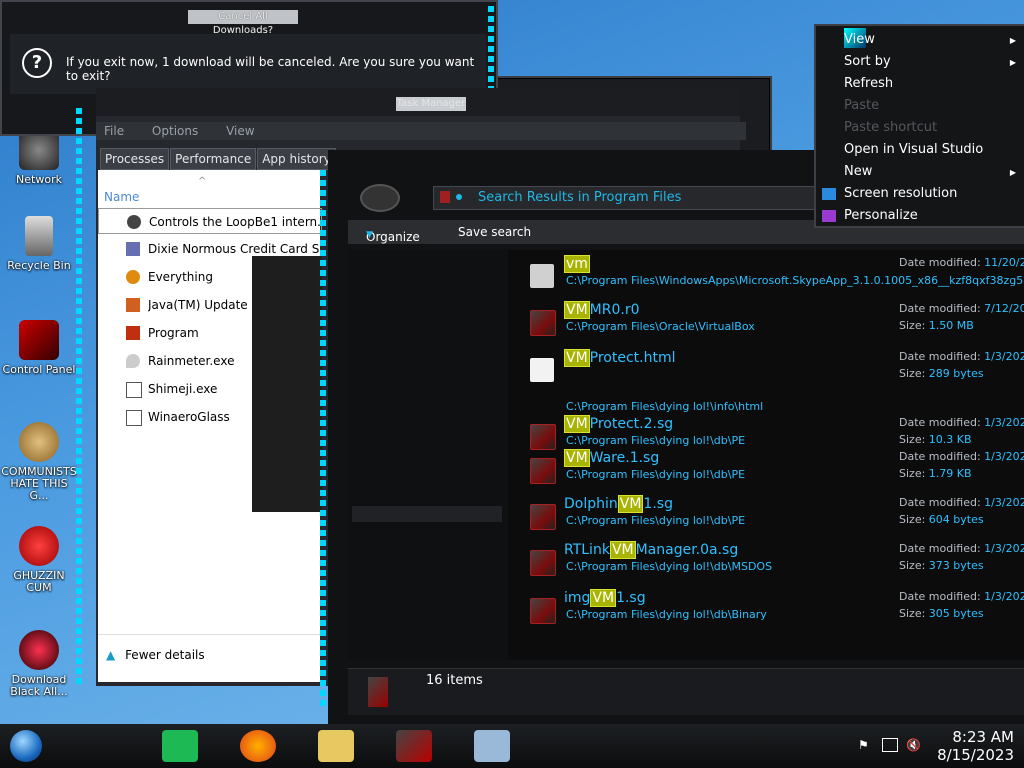 This screenshot has width=1024, height=768. I want to click on size-value: 373 bytes, so click(956, 565).